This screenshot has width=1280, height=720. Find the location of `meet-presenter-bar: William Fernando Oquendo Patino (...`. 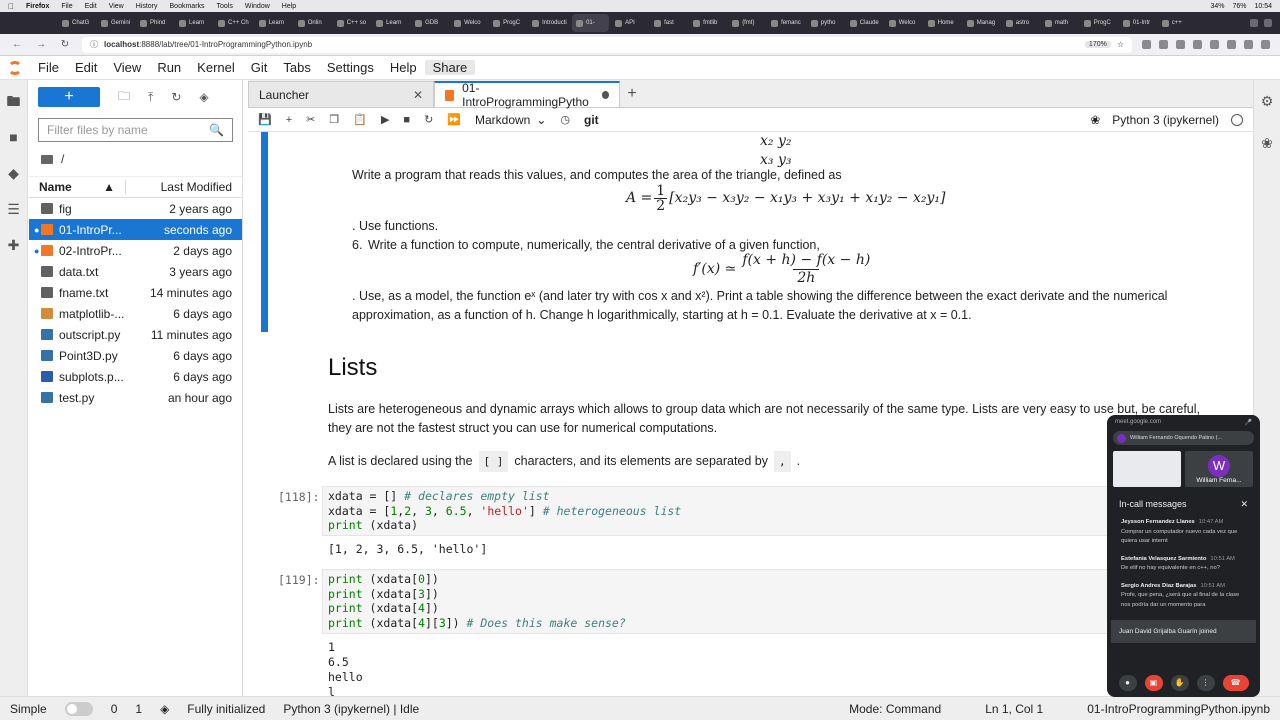

meet-presenter-bar: William Fernando Oquendo Patino (... is located at coordinates (1183, 438).